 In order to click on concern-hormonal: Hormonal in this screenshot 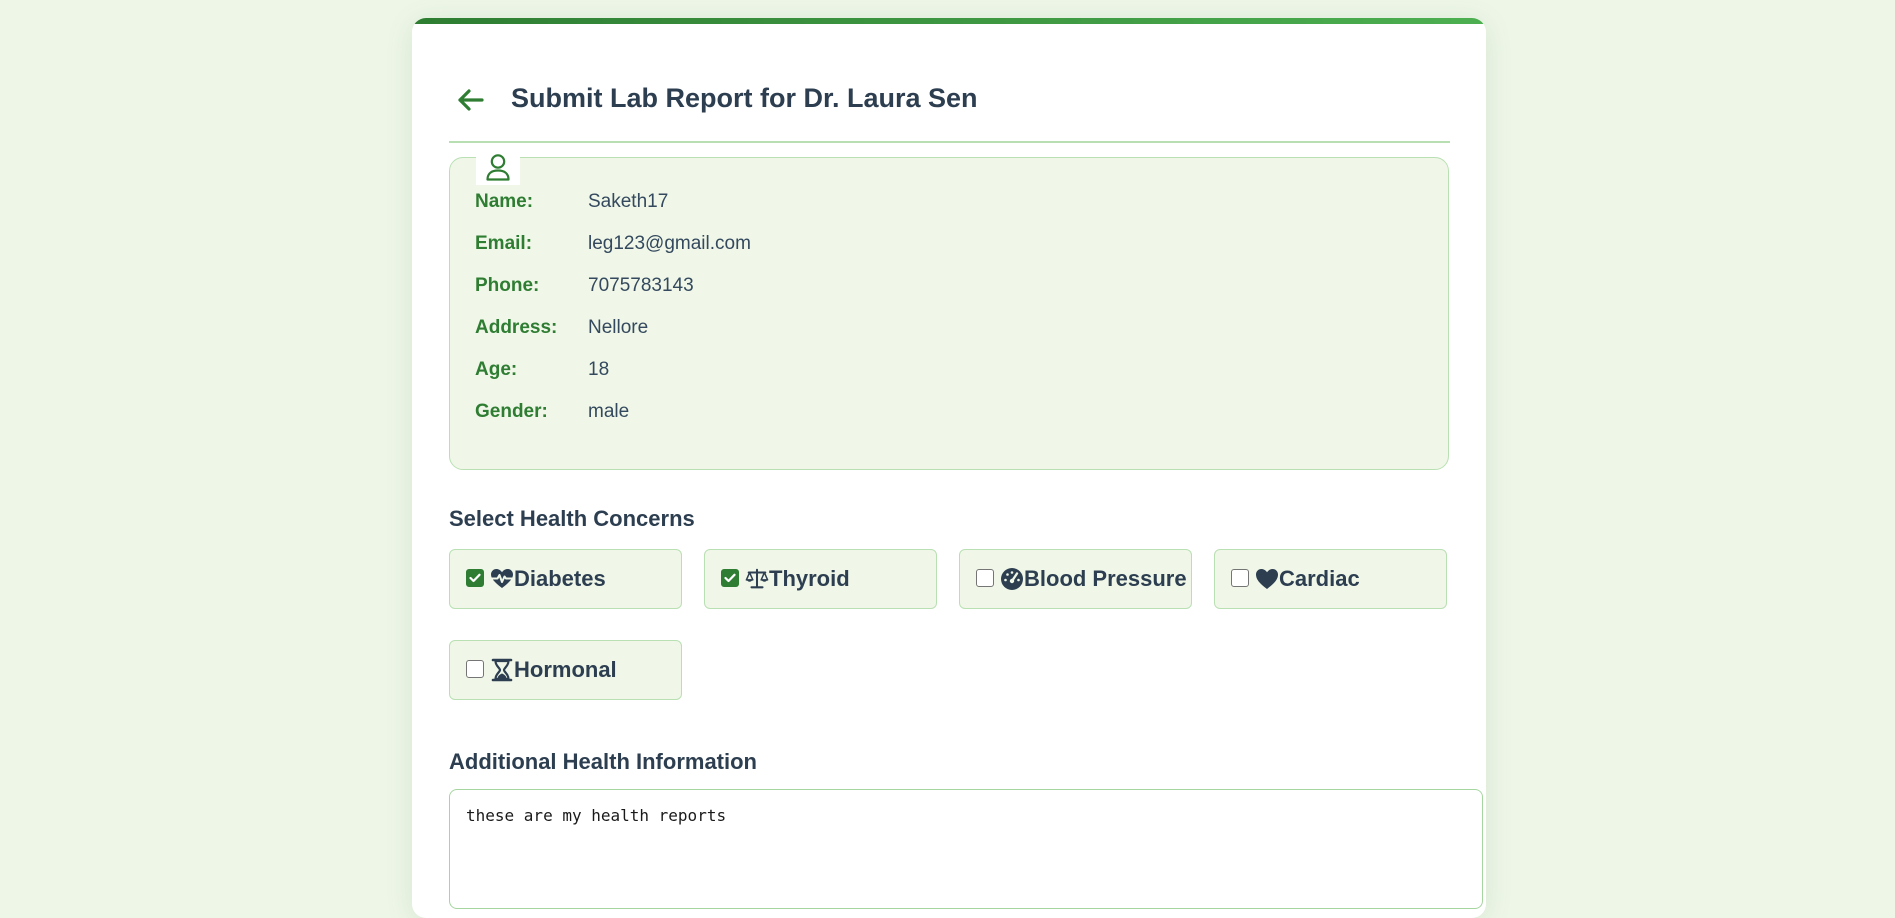, I will do `click(565, 670)`.